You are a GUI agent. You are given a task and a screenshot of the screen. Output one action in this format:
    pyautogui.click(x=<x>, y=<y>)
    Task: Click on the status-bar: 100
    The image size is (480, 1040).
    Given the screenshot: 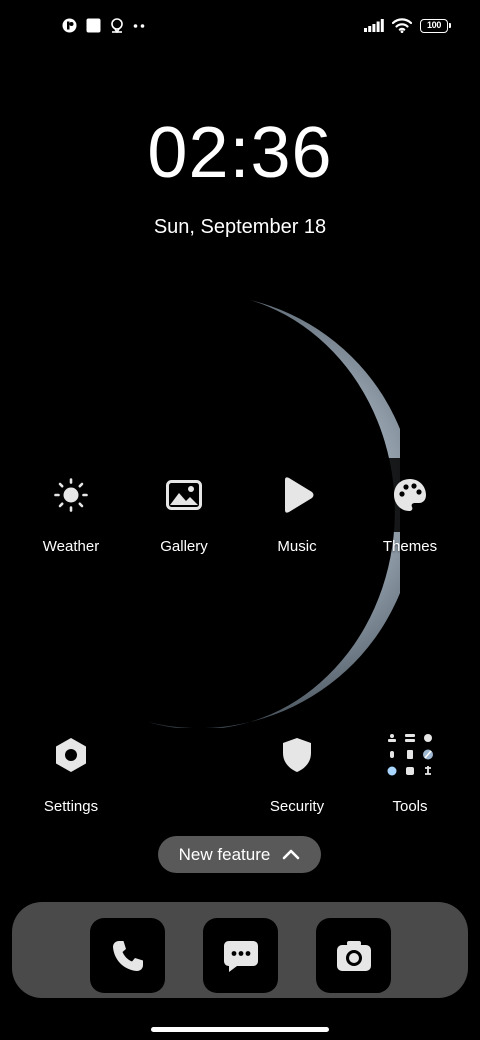 What is the action you would take?
    pyautogui.click(x=240, y=28)
    